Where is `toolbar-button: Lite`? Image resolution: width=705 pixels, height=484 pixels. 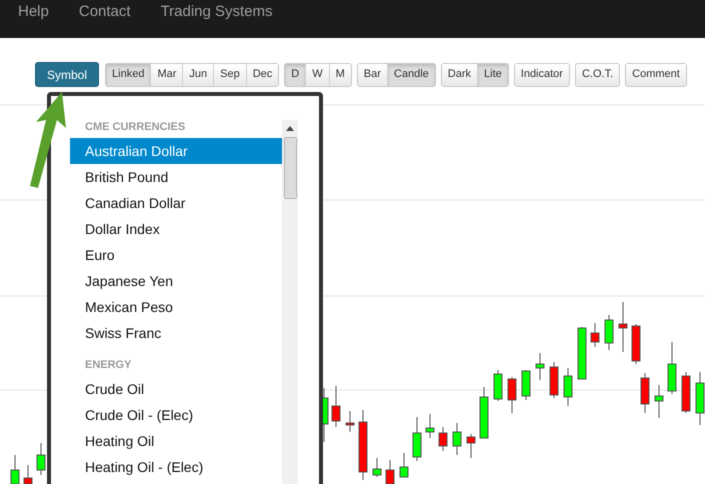
toolbar-button: Lite is located at coordinates (492, 75).